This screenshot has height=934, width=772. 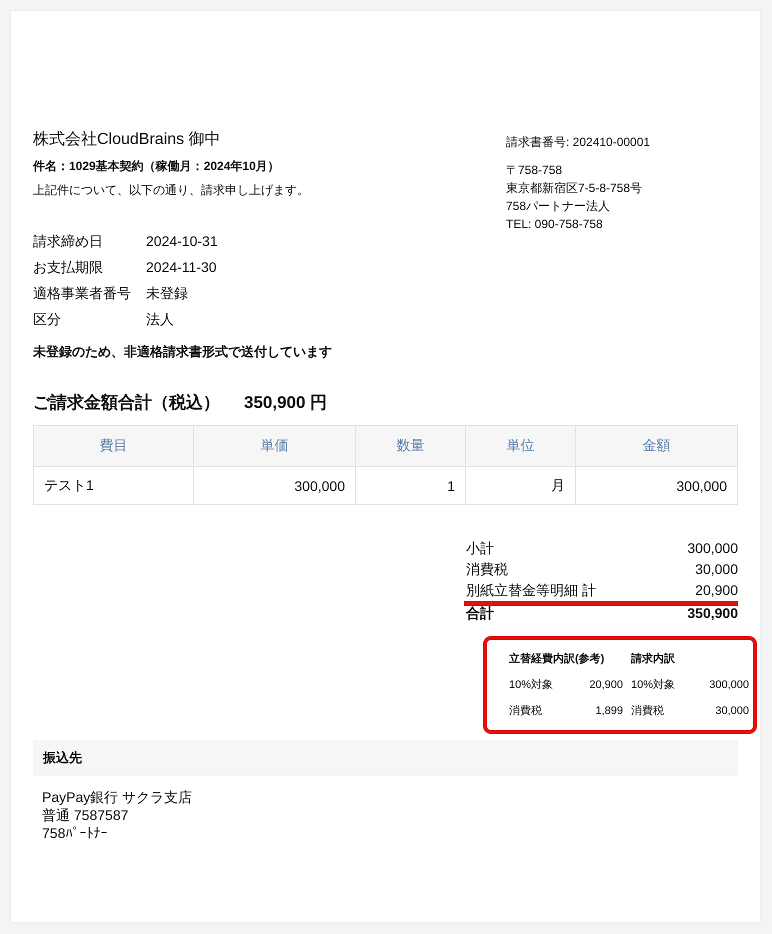 I want to click on column-header: 単位, so click(x=521, y=446).